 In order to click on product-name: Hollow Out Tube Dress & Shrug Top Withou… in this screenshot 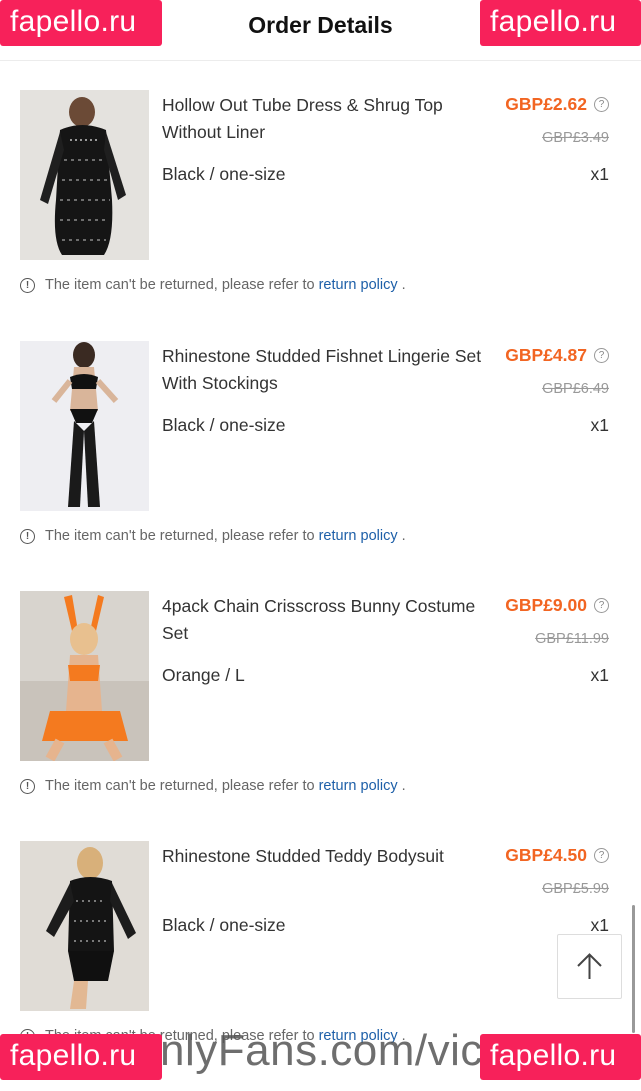, I will do `click(327, 119)`.